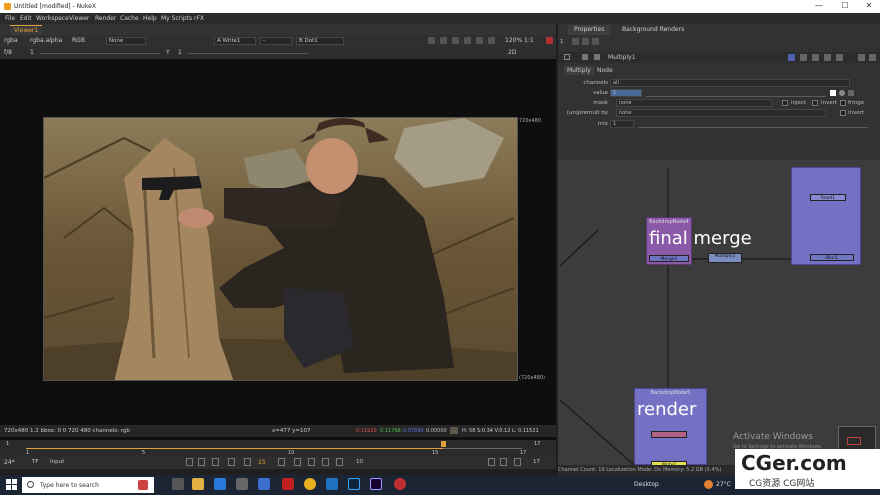 The width and height of the screenshot is (880, 495). What do you see at coordinates (26, 18) in the screenshot?
I see `menu-edit: Edit` at bounding box center [26, 18].